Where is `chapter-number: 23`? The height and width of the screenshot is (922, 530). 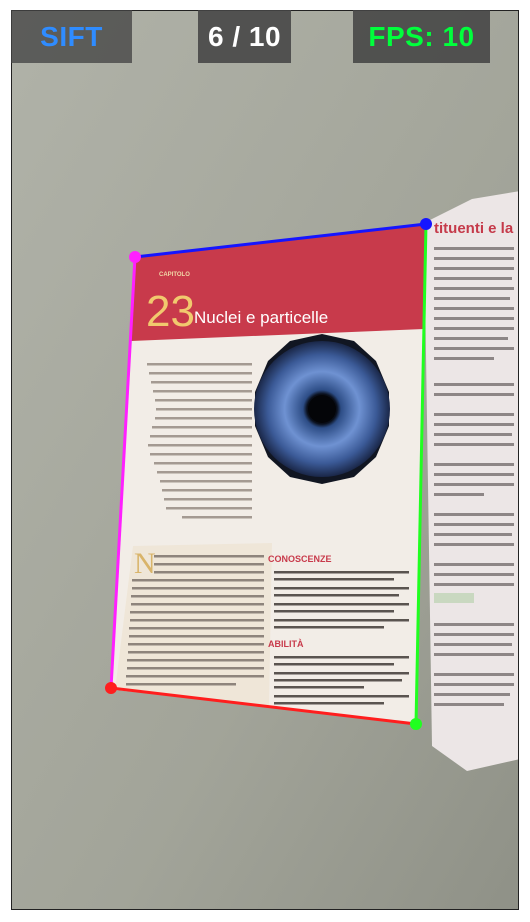 chapter-number: 23 is located at coordinates (170, 311).